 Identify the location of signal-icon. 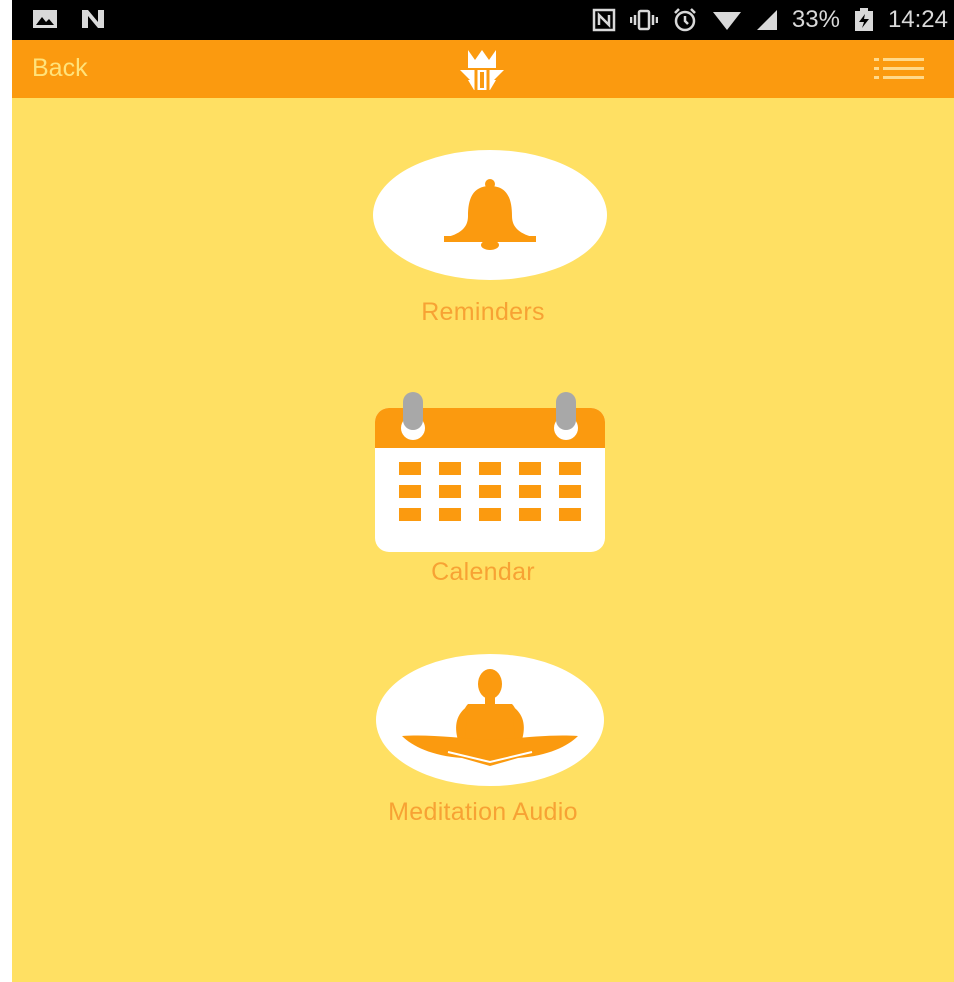
(766, 20).